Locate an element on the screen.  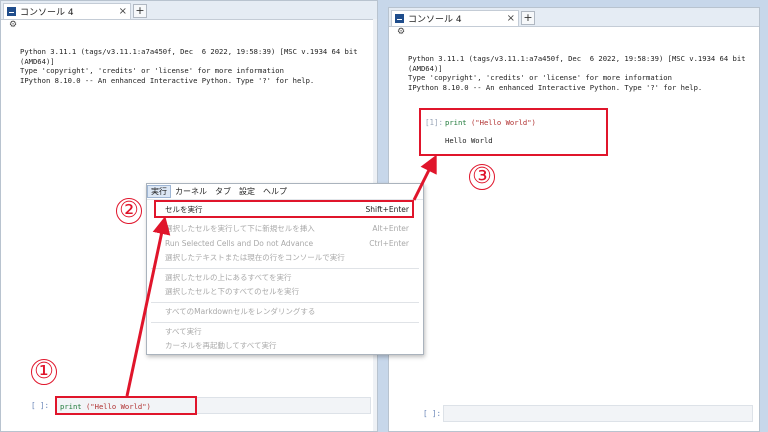
menu-item-render-markdown: すべてのMarkdownセルをレンダリングする is located at coordinates (285, 311).